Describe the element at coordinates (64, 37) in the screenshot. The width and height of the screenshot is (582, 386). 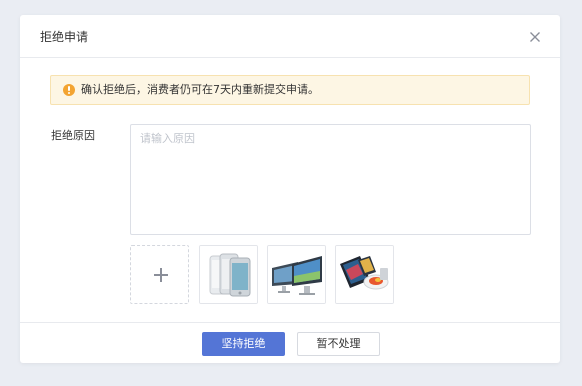
I see `dialog-title: 拒绝申请` at that location.